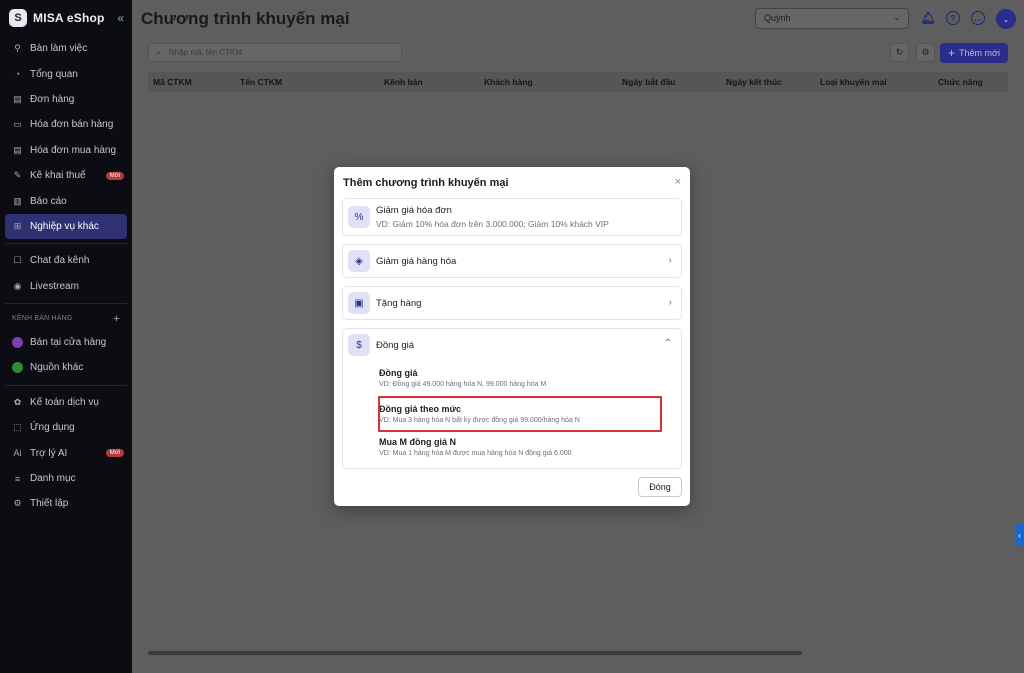  I want to click on sidebar-item-label: Nghiệp vụ khác, so click(64, 226).